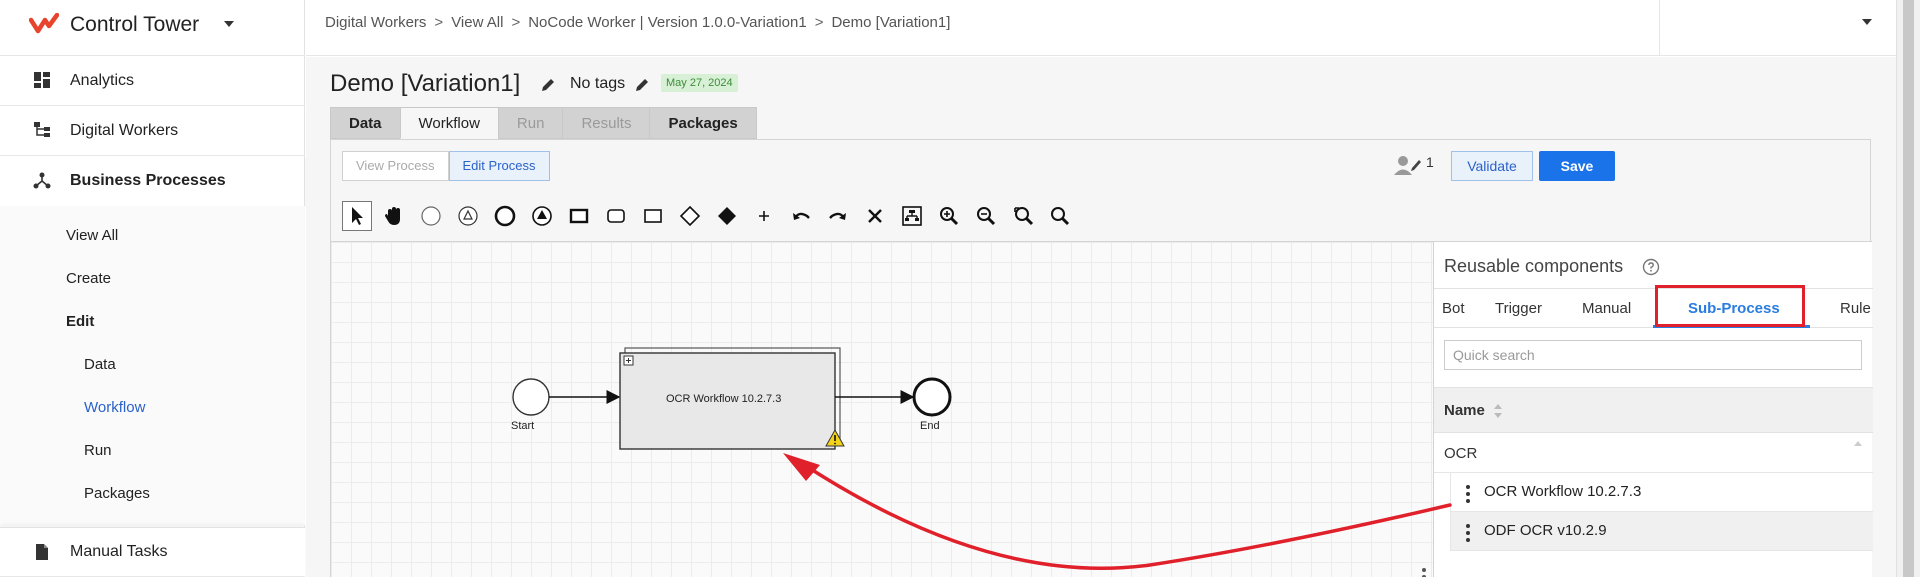  What do you see at coordinates (425, 83) in the screenshot?
I see `page-title: Demo [Variation1]` at bounding box center [425, 83].